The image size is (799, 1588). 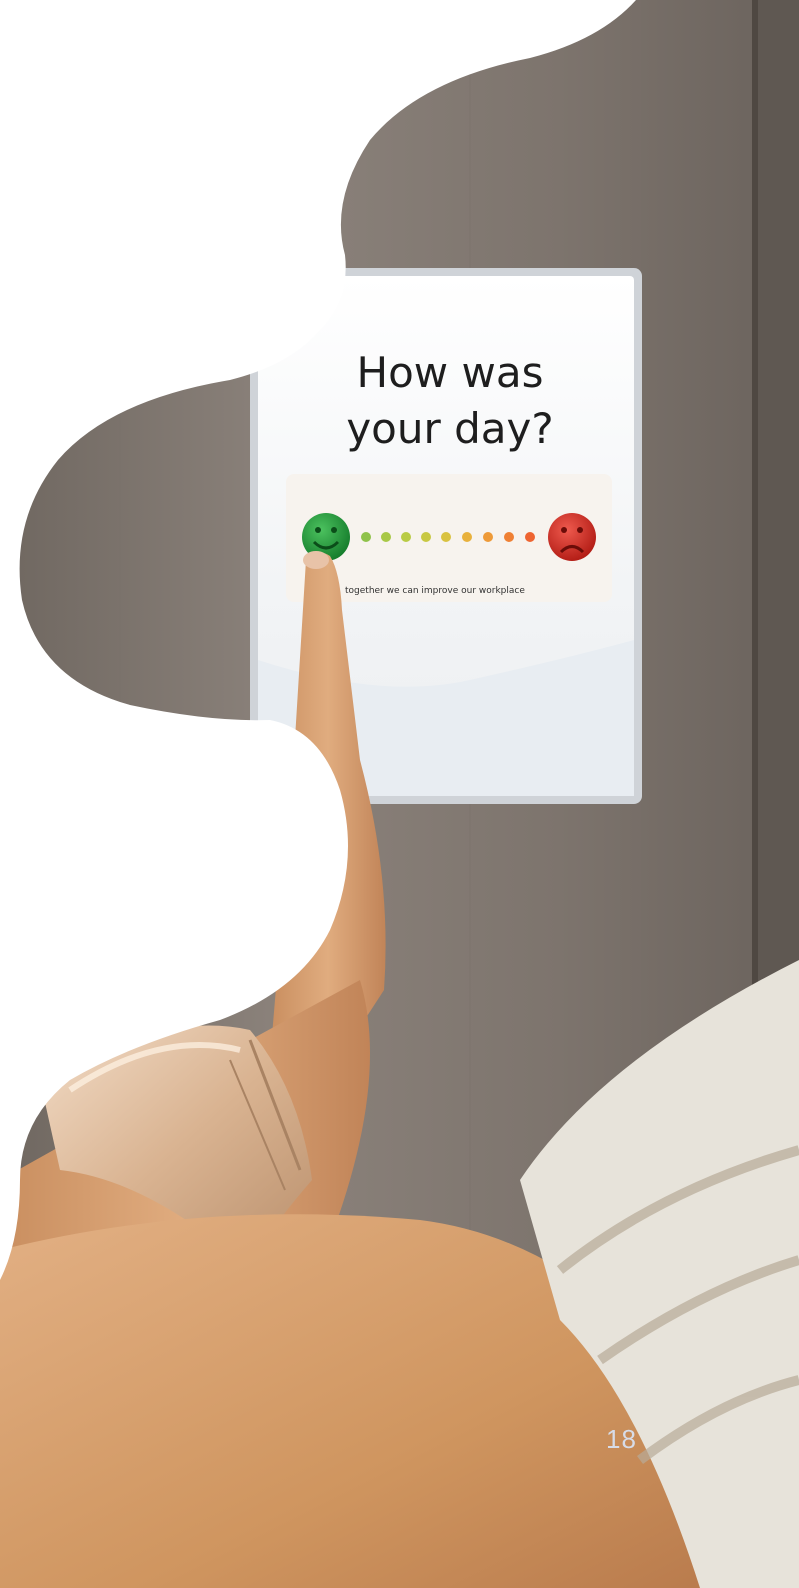 What do you see at coordinates (572, 537) in the screenshot?
I see `sad-face-icon` at bounding box center [572, 537].